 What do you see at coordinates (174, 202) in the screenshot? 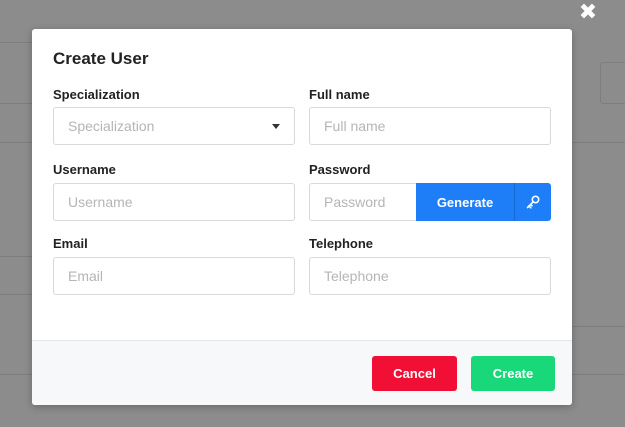
I see `username-field` at bounding box center [174, 202].